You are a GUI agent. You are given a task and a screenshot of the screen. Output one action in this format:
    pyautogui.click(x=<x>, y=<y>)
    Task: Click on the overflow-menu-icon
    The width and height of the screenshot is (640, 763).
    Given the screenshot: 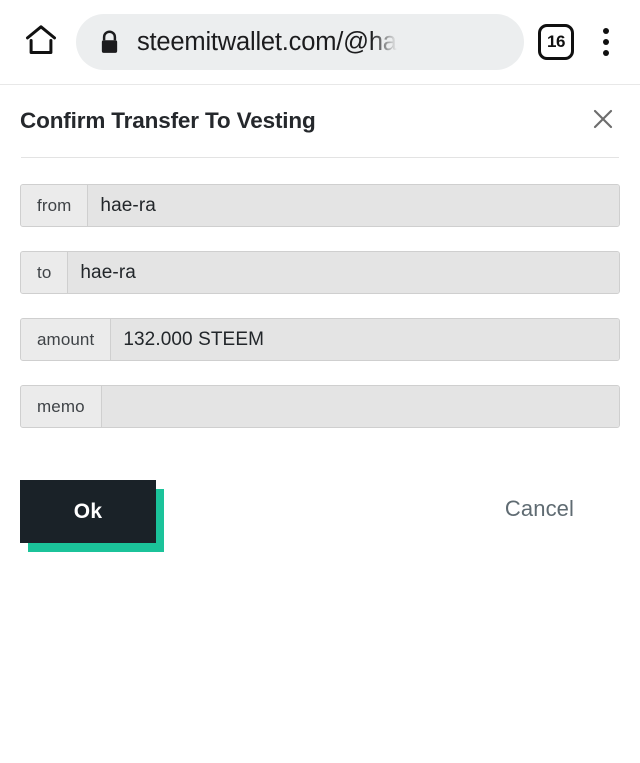 What is the action you would take?
    pyautogui.click(x=606, y=31)
    